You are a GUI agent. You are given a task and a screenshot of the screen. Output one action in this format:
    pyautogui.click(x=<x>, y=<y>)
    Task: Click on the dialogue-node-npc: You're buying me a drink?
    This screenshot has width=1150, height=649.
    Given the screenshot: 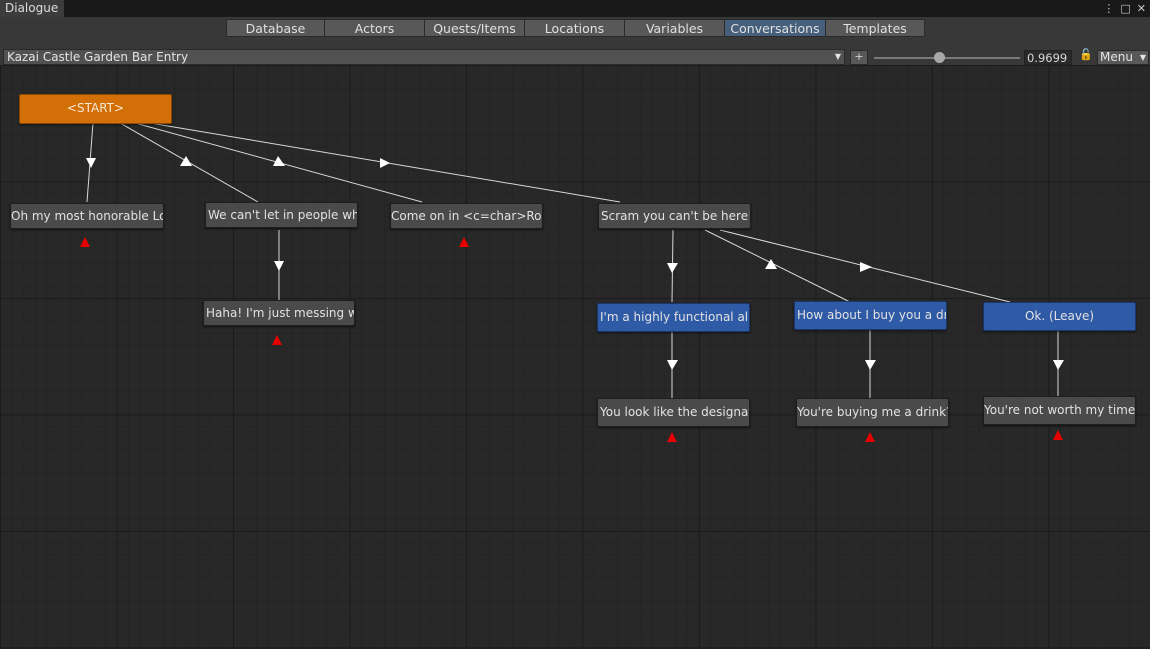 What is the action you would take?
    pyautogui.click(x=872, y=412)
    